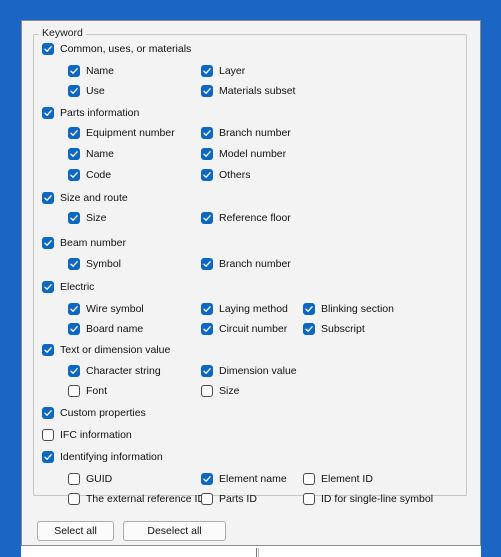 This screenshot has height=557, width=501. What do you see at coordinates (106, 350) in the screenshot?
I see `checkbox-text-or-dimension-value: Text or dimension value` at bounding box center [106, 350].